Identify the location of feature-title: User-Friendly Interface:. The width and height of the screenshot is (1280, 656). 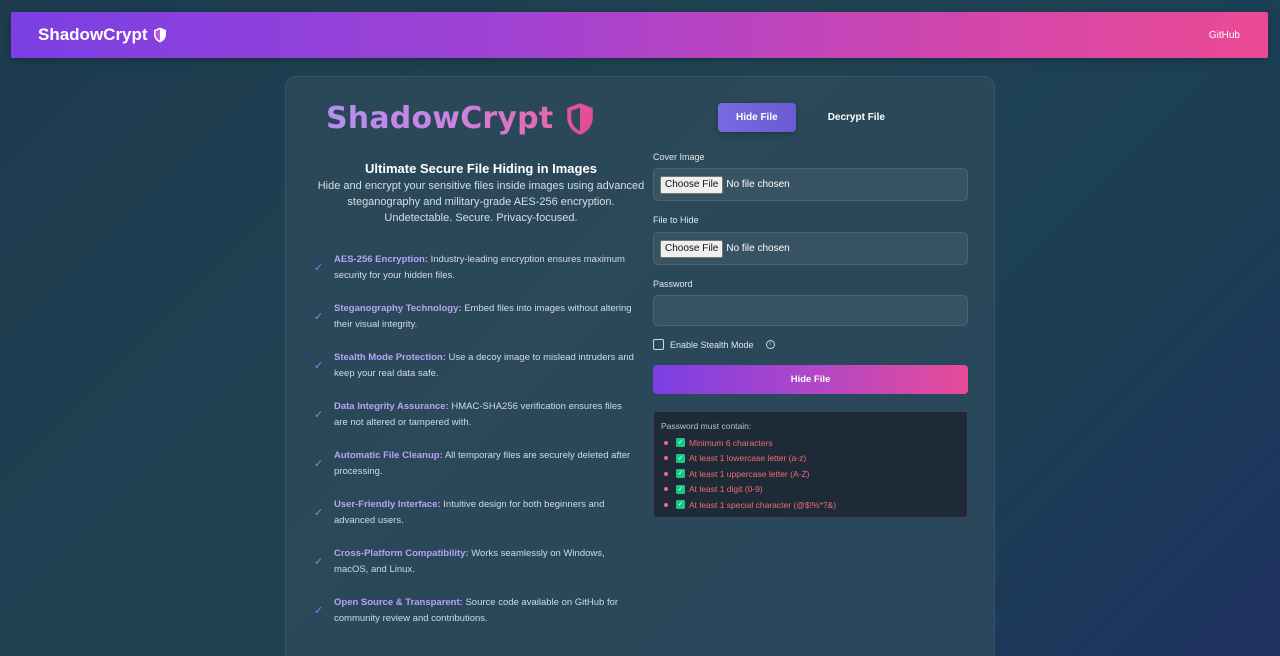
(387, 504).